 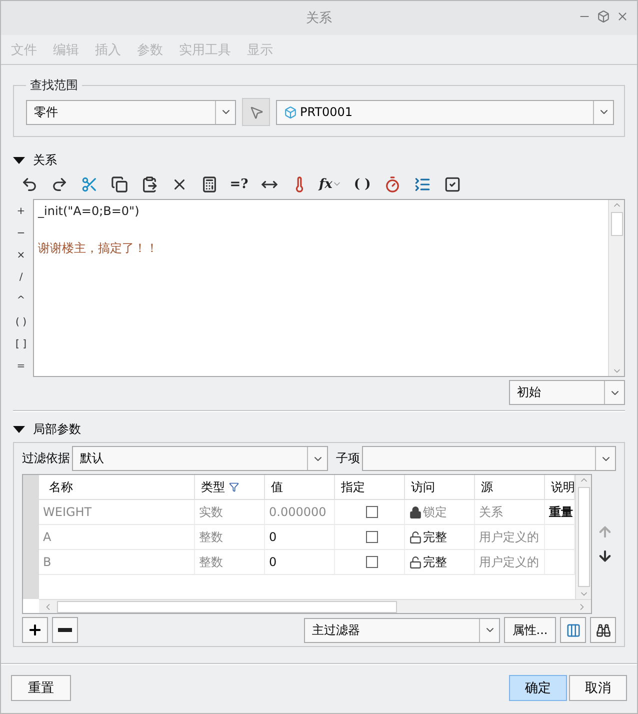 What do you see at coordinates (605, 556) in the screenshot?
I see `move-down-icon` at bounding box center [605, 556].